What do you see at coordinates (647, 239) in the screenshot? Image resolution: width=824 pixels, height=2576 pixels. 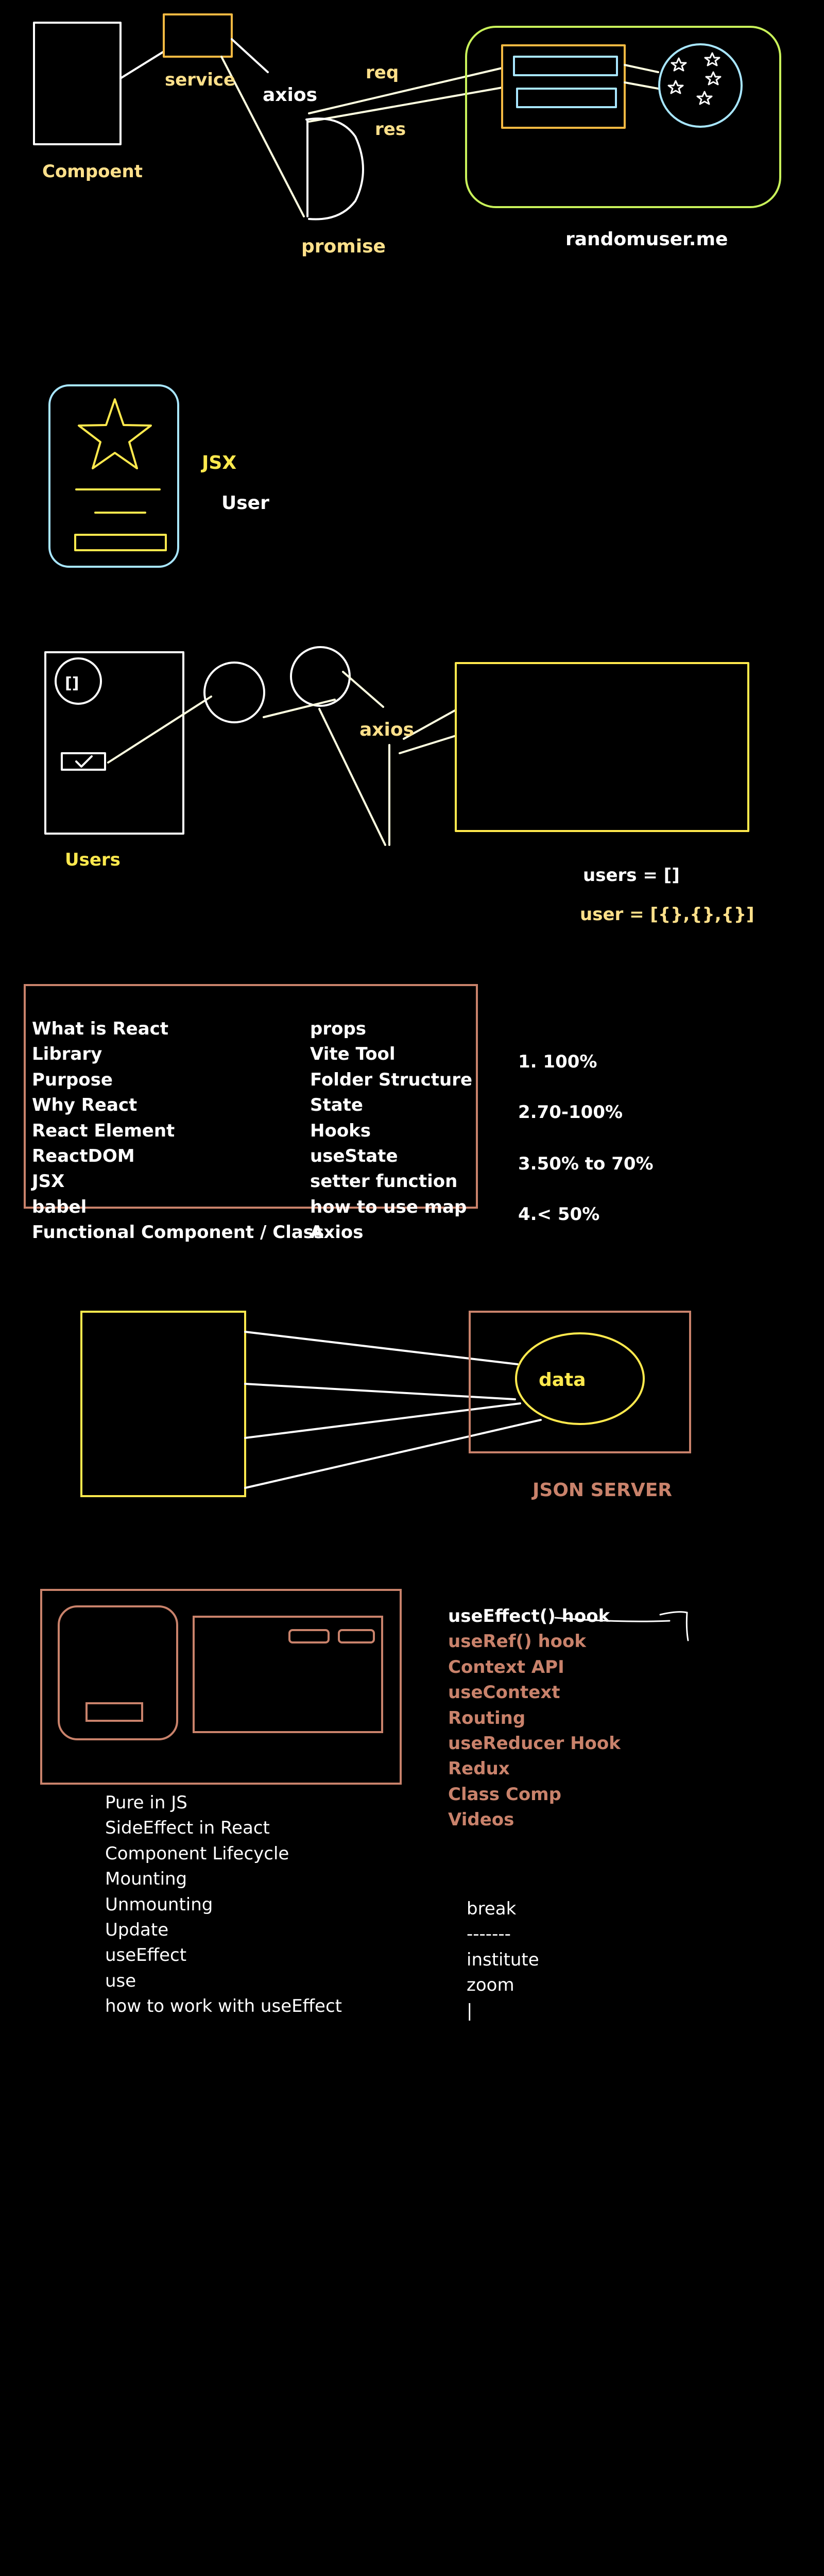 I see `api-label: randomuser.me` at bounding box center [647, 239].